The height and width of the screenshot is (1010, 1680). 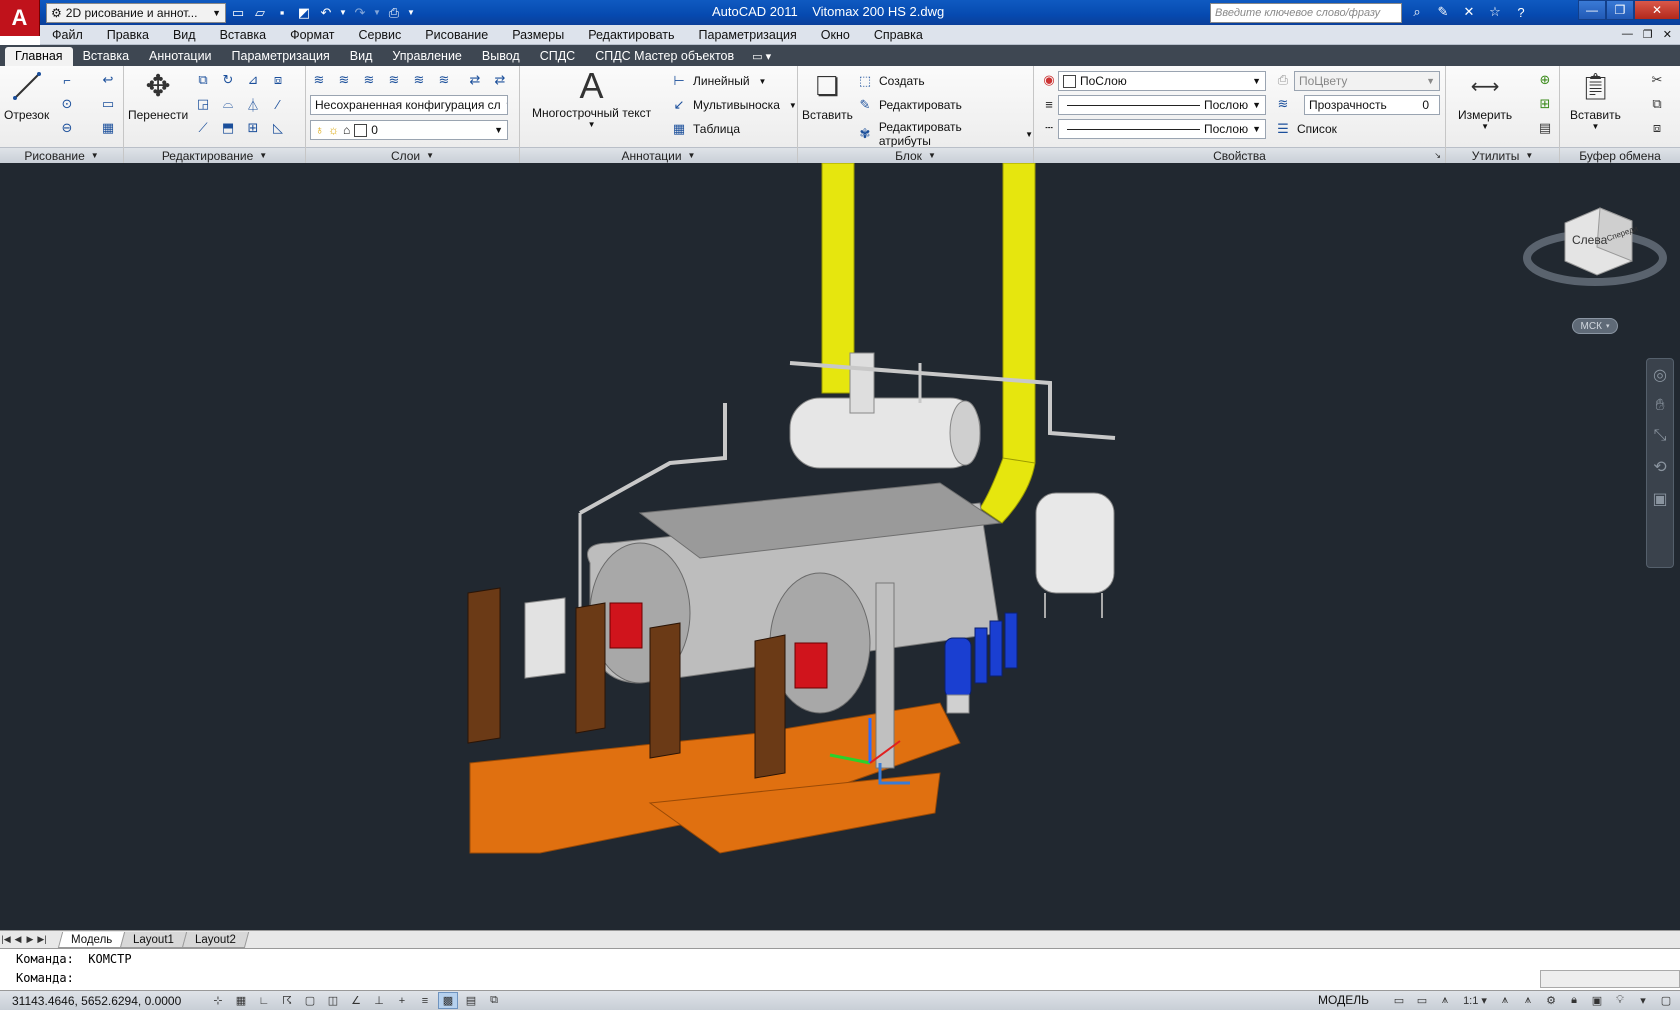 What do you see at coordinates (1659, 467) in the screenshot?
I see `orbit-icon: ⟲` at bounding box center [1659, 467].